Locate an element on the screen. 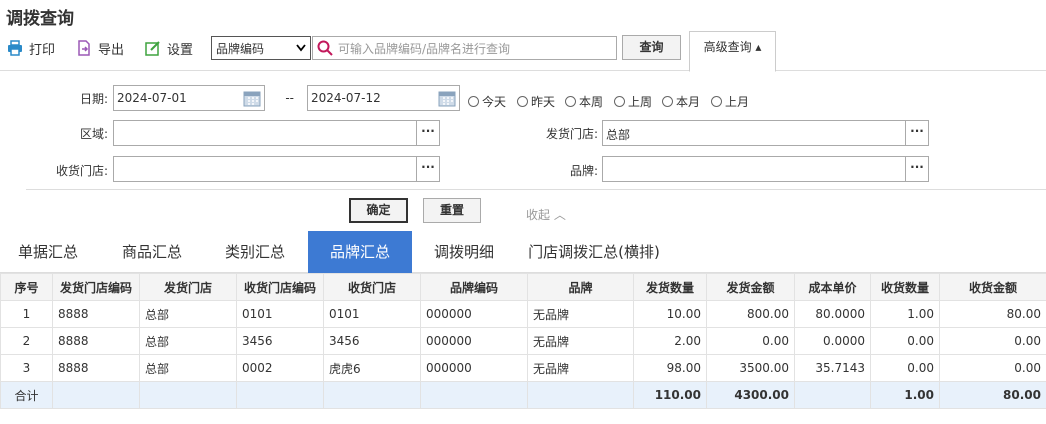  collapse-link: 收起 ︿ is located at coordinates (546, 214).